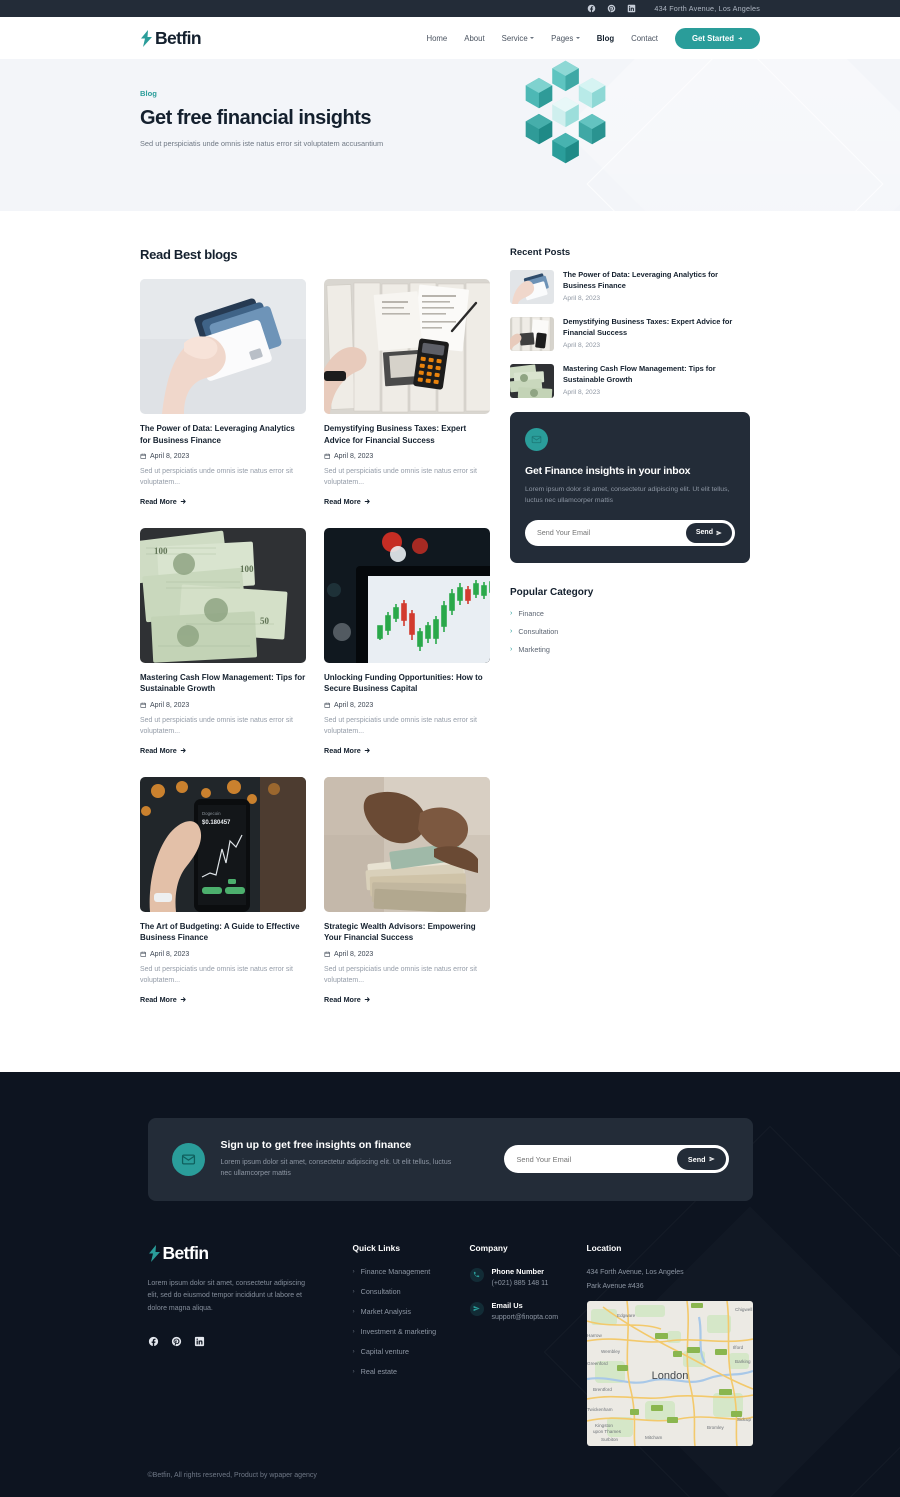 The height and width of the screenshot is (1497, 900). I want to click on footer-brand-name: Betfin, so click(186, 1252).